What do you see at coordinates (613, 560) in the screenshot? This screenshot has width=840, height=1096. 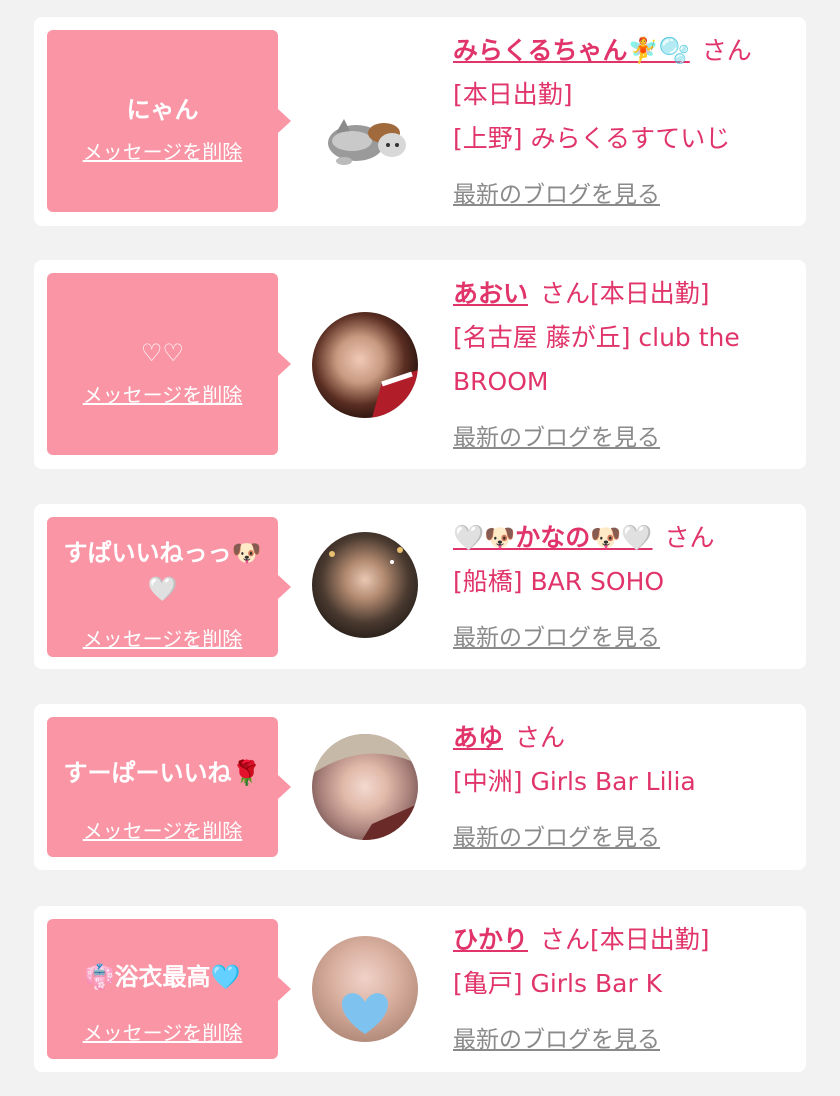 I see `card-info: 🤍🐶かなの🐶🤍 さん [船橋] BAR SOHO` at bounding box center [613, 560].